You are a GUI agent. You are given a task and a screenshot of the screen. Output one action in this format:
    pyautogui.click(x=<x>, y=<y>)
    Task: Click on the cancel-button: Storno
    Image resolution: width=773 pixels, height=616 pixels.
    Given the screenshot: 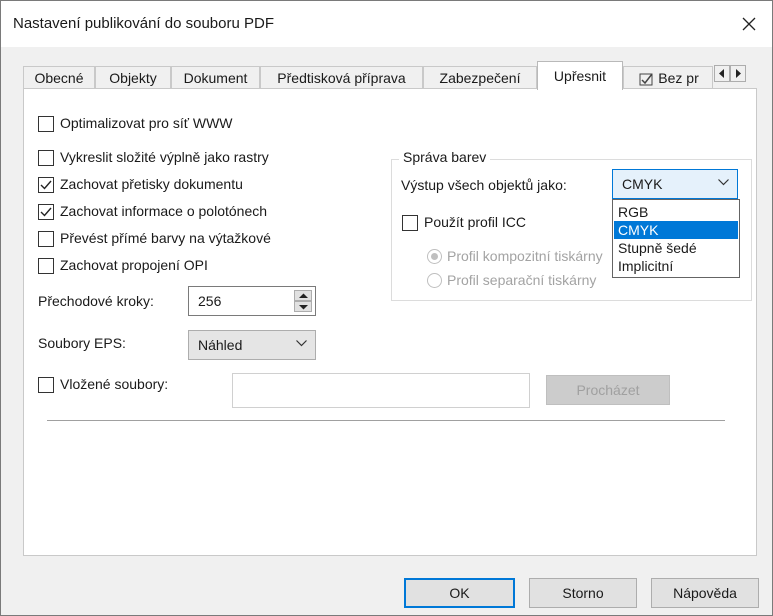 What is the action you would take?
    pyautogui.click(x=583, y=593)
    